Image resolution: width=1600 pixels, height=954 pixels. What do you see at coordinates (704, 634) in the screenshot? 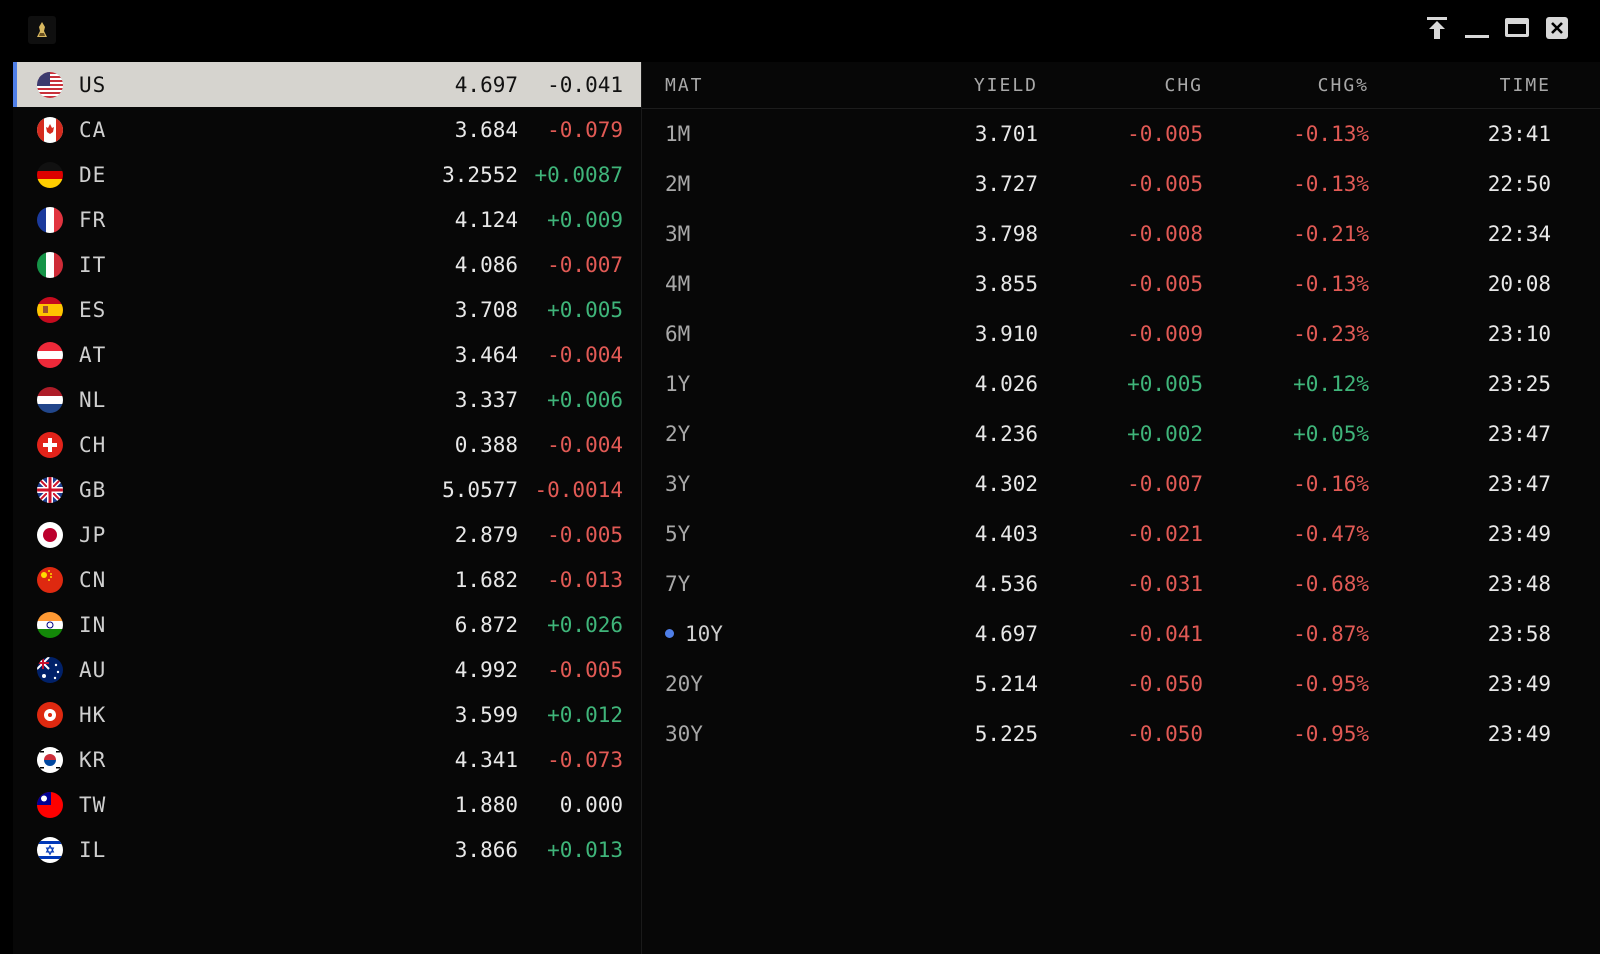
I see `maturity-label-text: 10Y` at bounding box center [704, 634].